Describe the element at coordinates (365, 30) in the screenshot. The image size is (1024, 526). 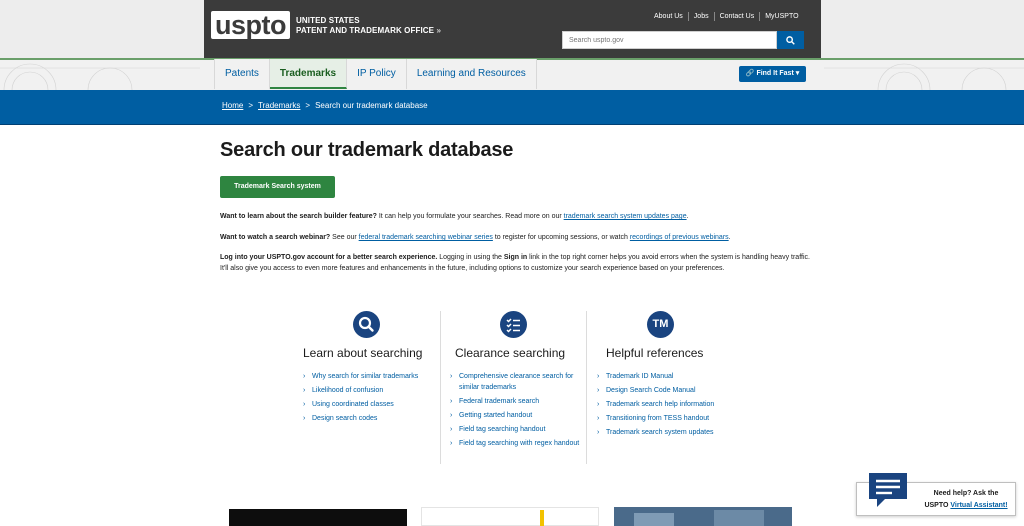
I see `office-name-line2: PATENT AND TRADEMARK OFFICE` at that location.